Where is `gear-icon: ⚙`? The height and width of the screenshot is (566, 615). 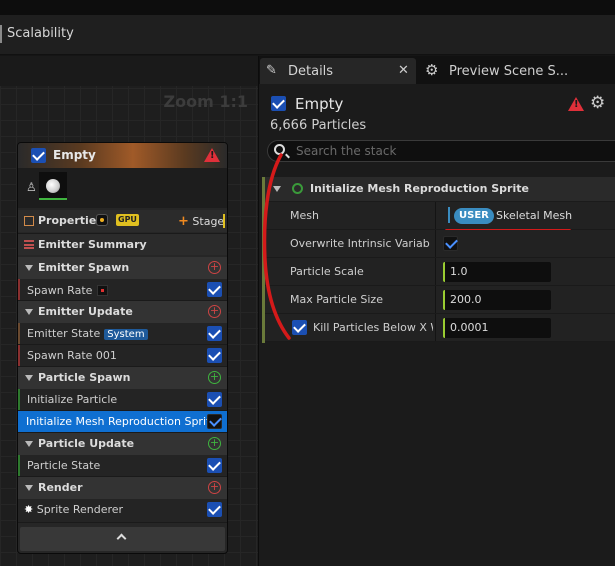
gear-icon: ⚙ is located at coordinates (597, 103).